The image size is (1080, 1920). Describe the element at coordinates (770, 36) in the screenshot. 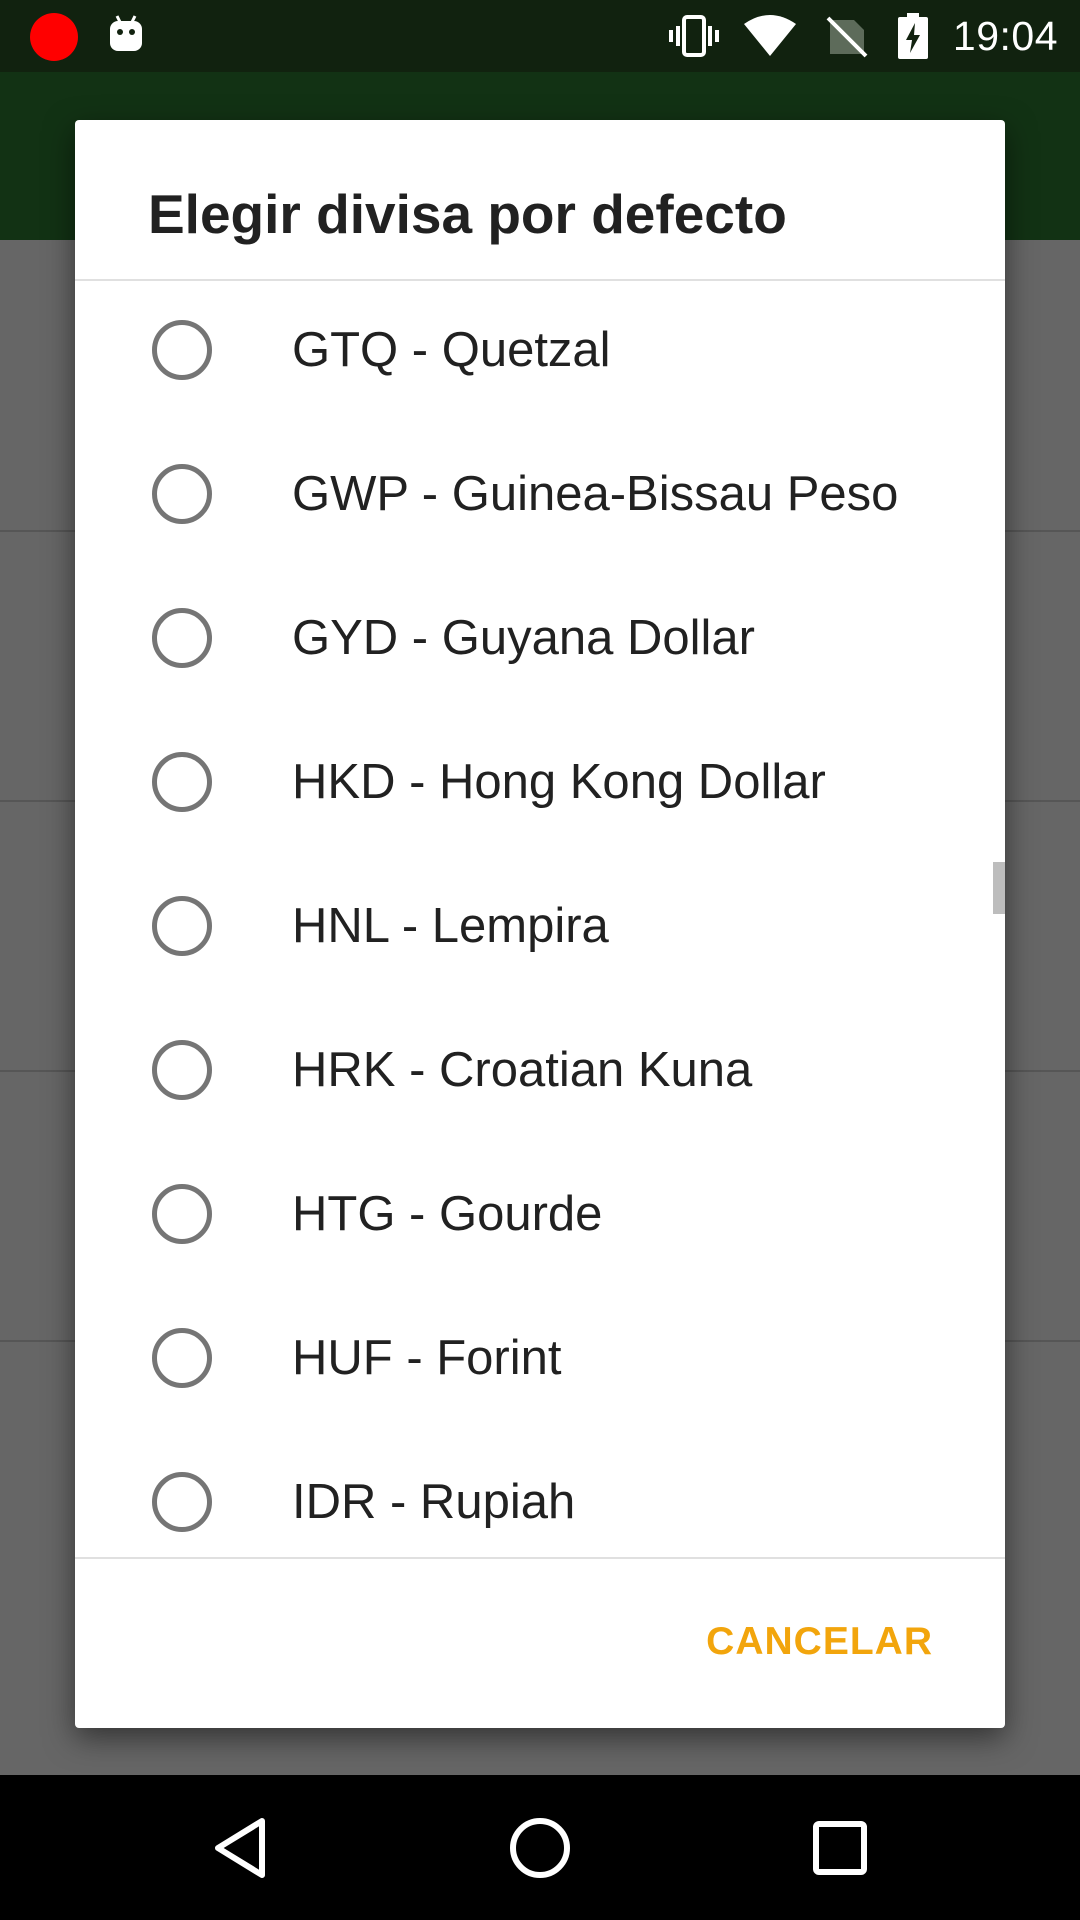

I see `wifi-icon` at that location.